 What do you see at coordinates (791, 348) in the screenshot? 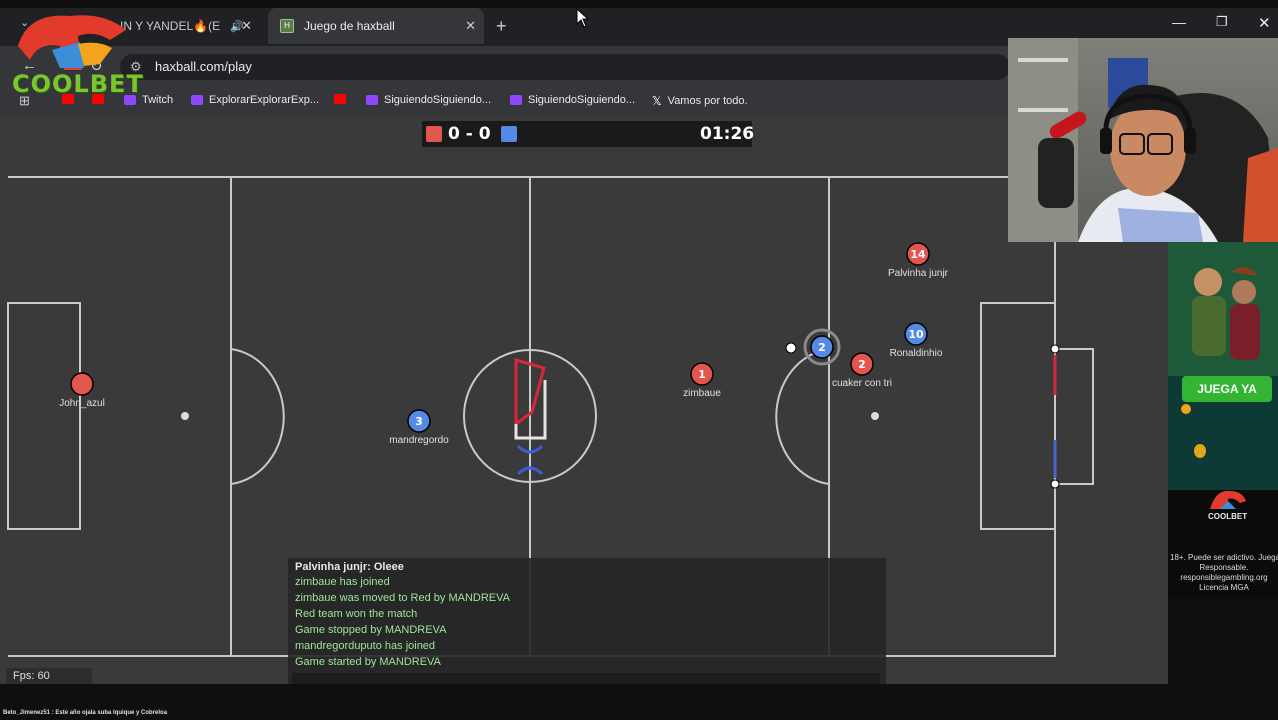
I see `ball` at bounding box center [791, 348].